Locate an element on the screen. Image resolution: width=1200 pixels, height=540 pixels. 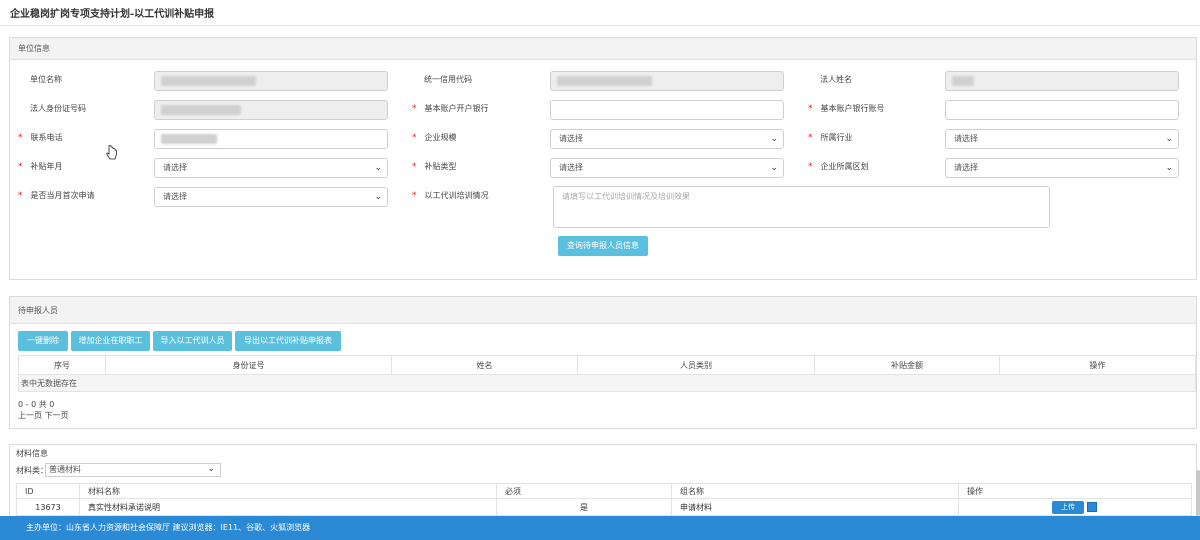
hand-cursor-icon is located at coordinates (111, 152).